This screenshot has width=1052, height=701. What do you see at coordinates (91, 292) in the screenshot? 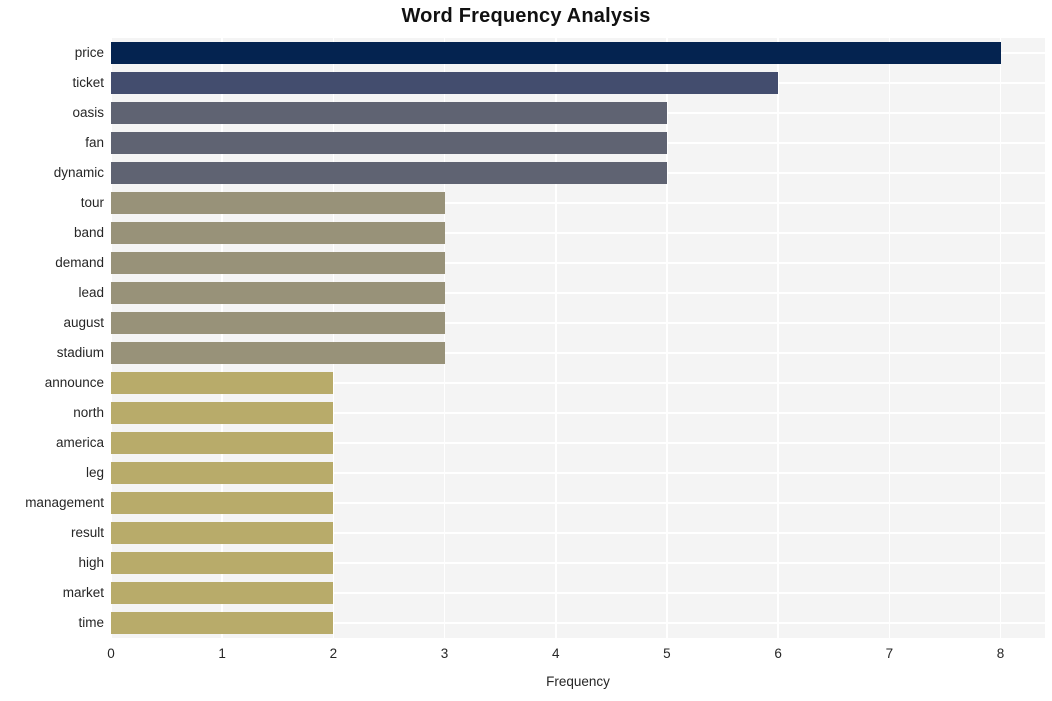
I see `y-axis-tick-label: lead` at bounding box center [91, 292].